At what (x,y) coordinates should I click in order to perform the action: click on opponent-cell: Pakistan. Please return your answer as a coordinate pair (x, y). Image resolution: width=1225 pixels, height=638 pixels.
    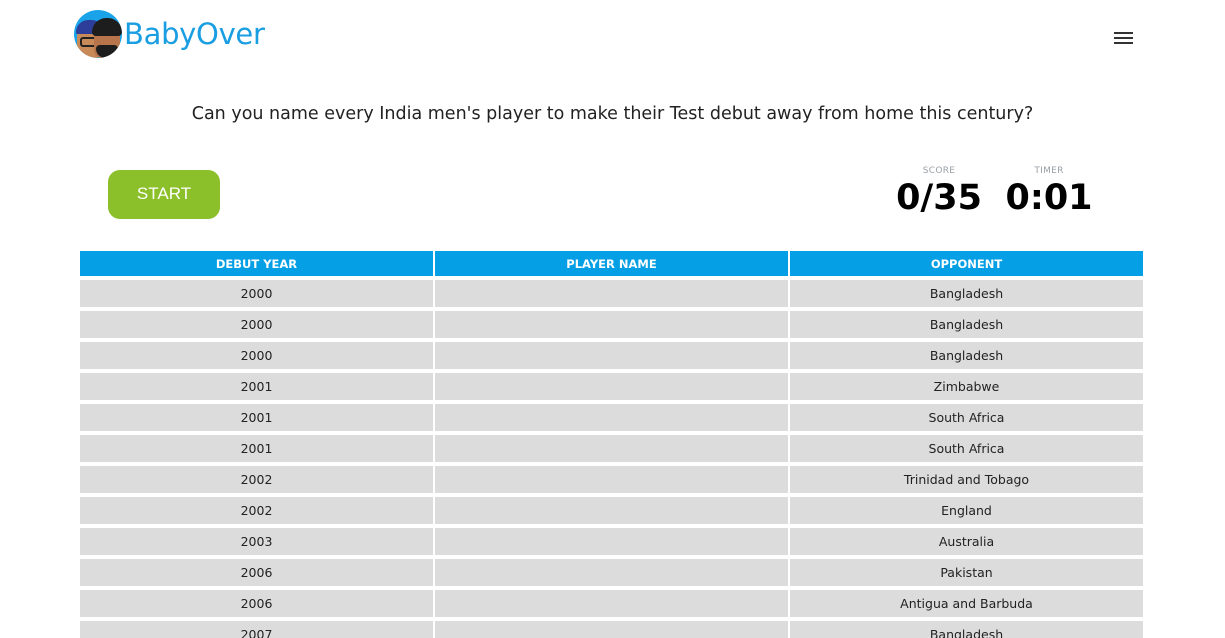
    Looking at the image, I should click on (966, 572).